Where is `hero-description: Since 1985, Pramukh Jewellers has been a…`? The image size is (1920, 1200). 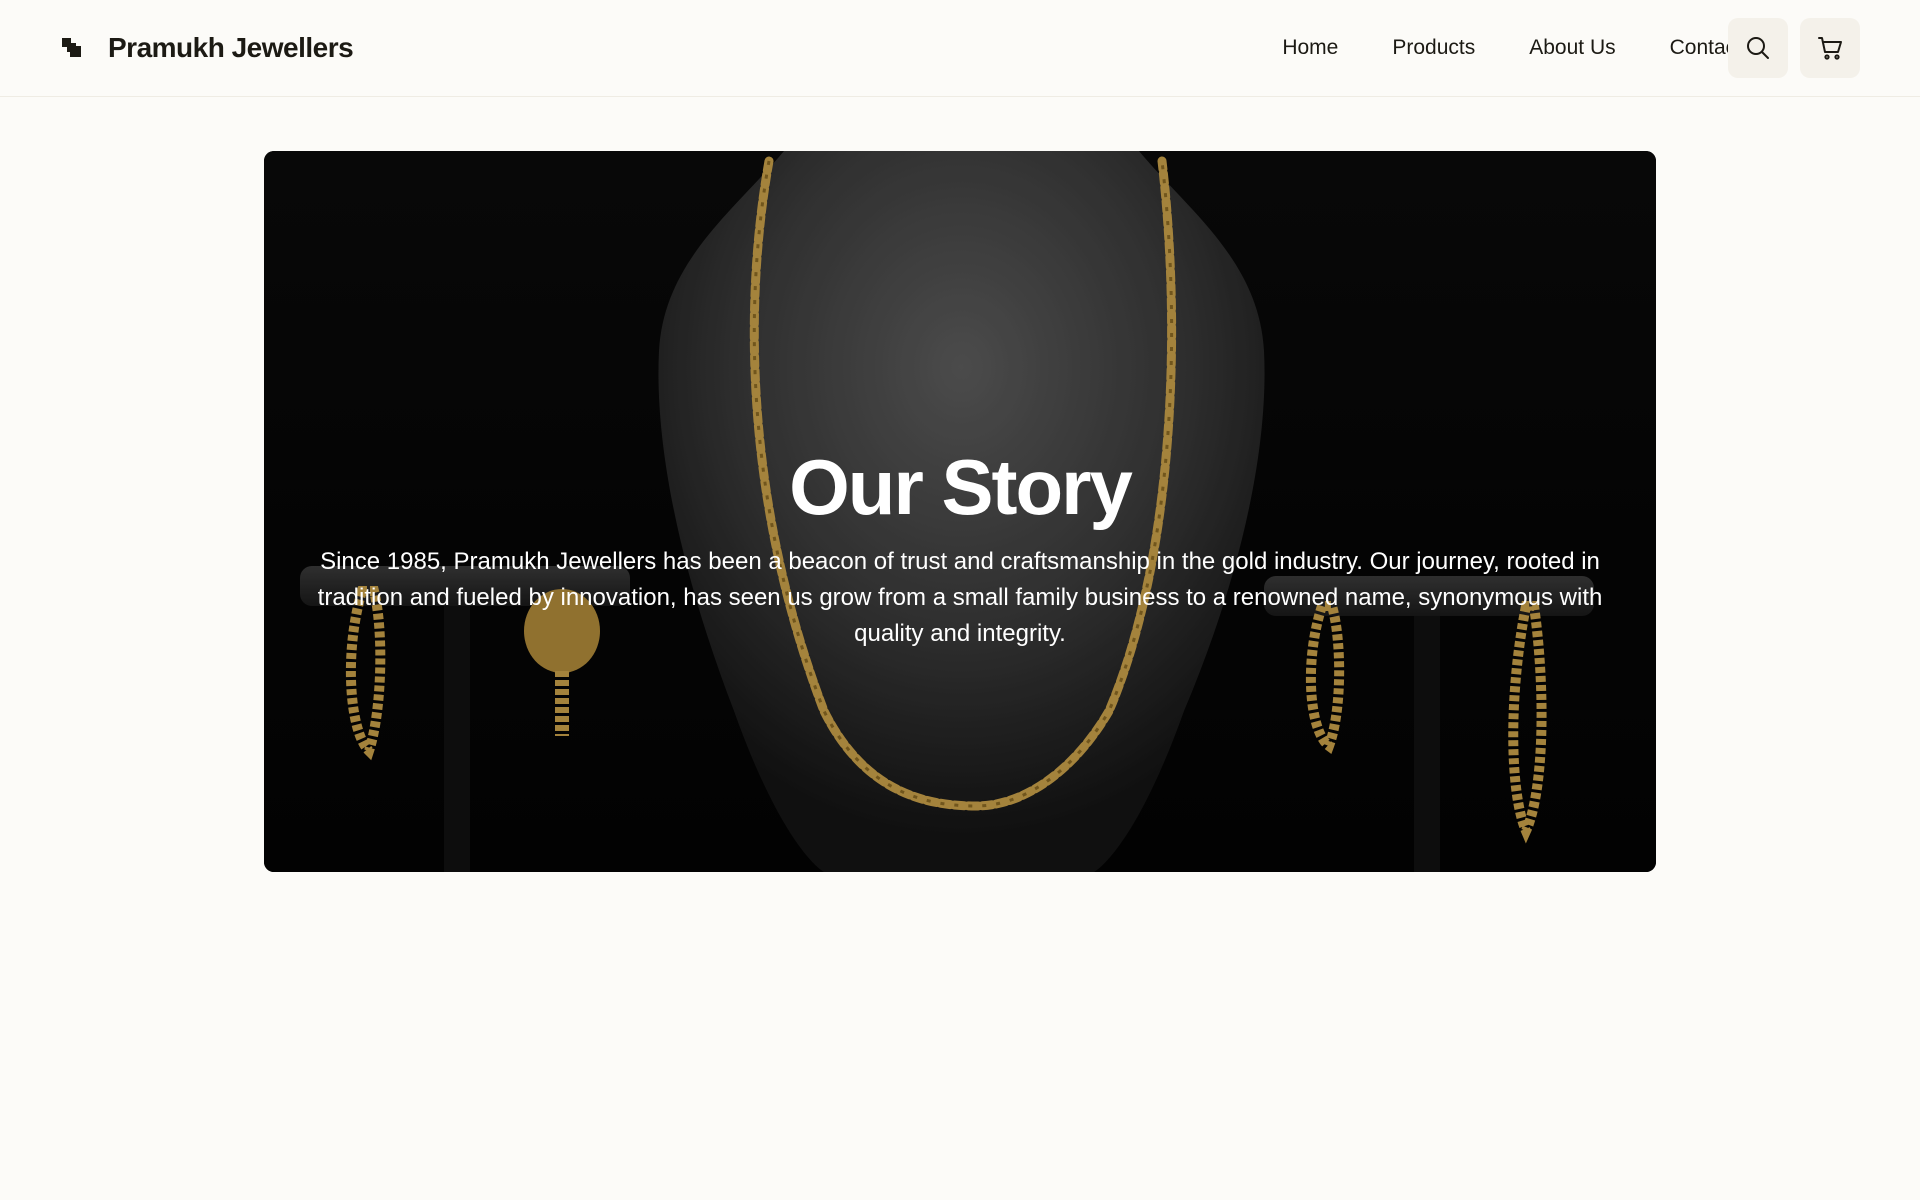 hero-description: Since 1985, Pramukh Jewellers has been a… is located at coordinates (960, 598).